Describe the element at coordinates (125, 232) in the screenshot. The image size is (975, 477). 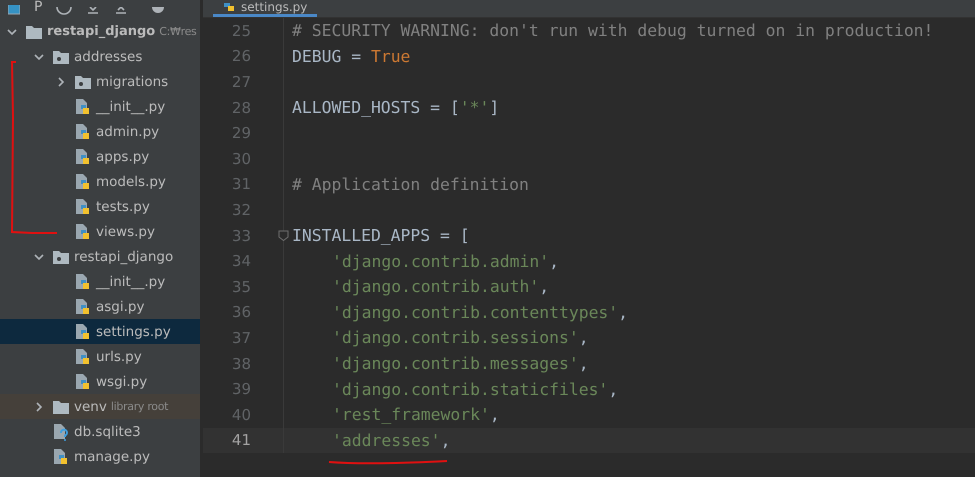
I see `tree-item: views.py` at that location.